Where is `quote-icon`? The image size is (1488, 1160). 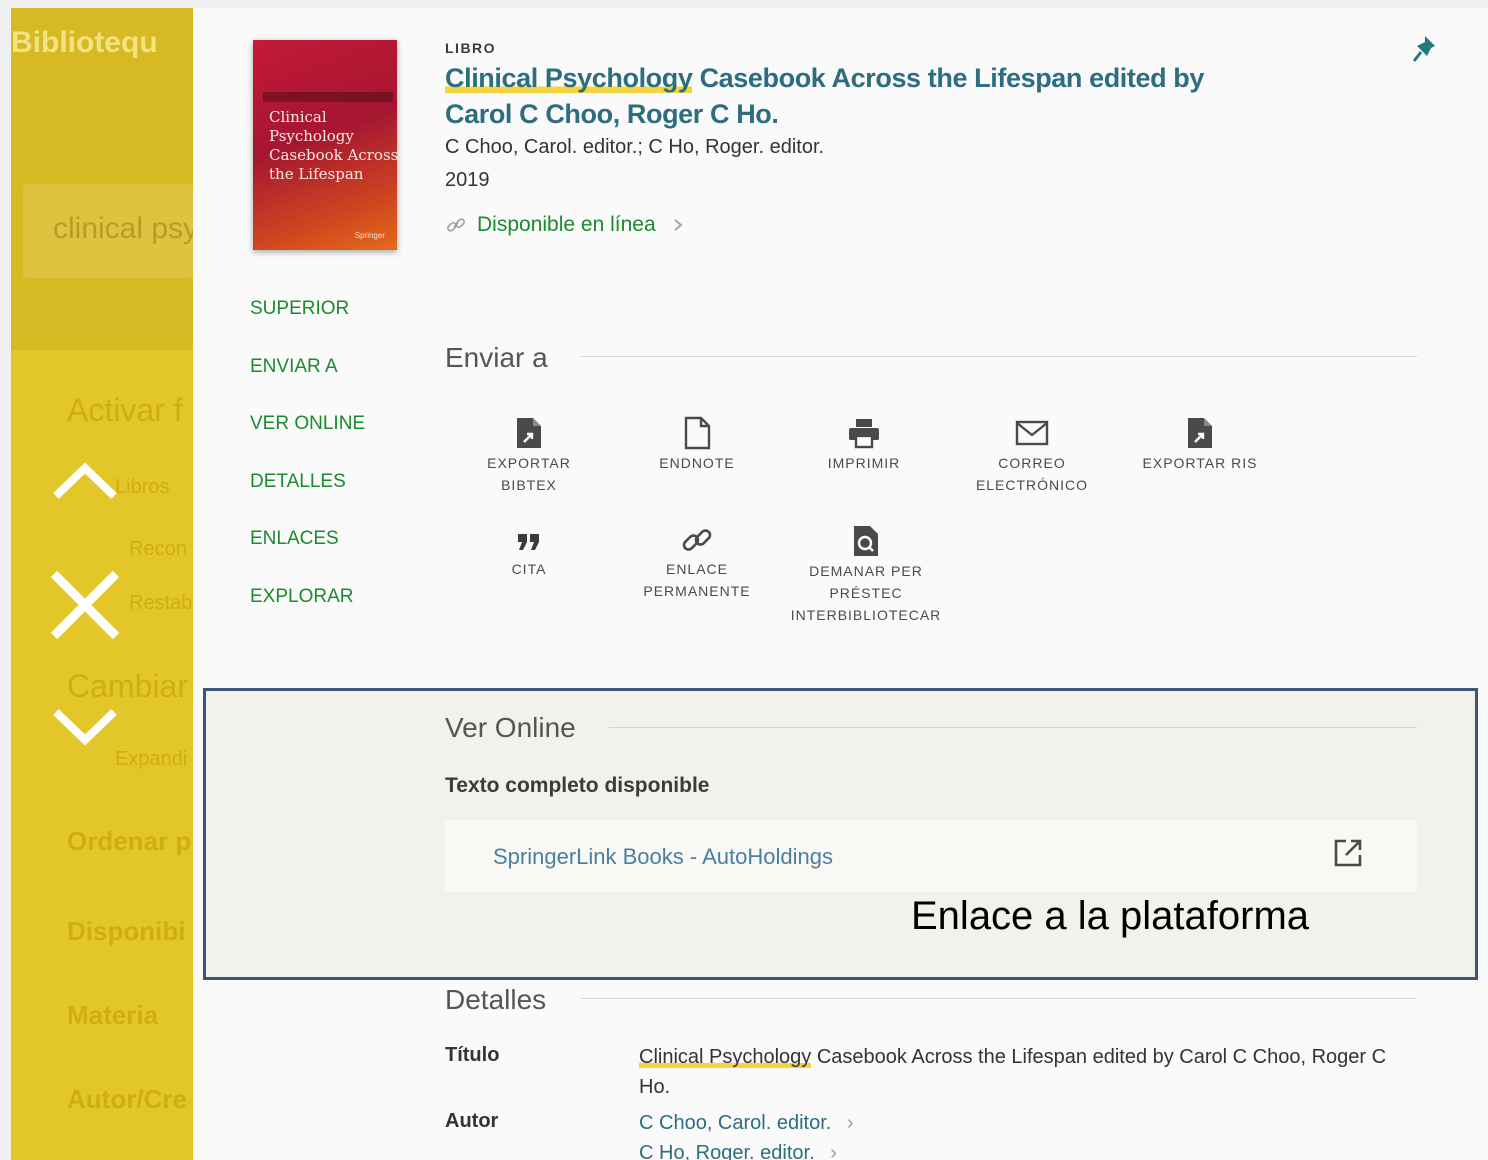 quote-icon is located at coordinates (528, 542).